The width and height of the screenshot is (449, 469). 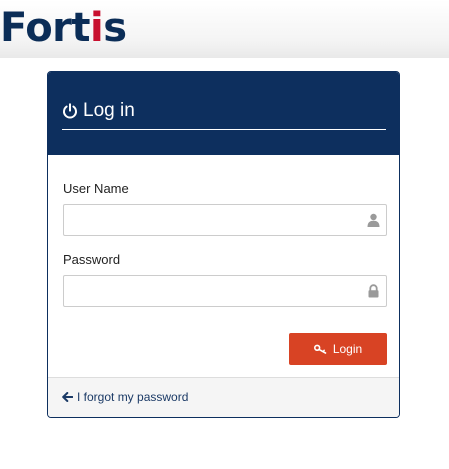 I want to click on logo-text-accent: i, so click(x=97, y=28).